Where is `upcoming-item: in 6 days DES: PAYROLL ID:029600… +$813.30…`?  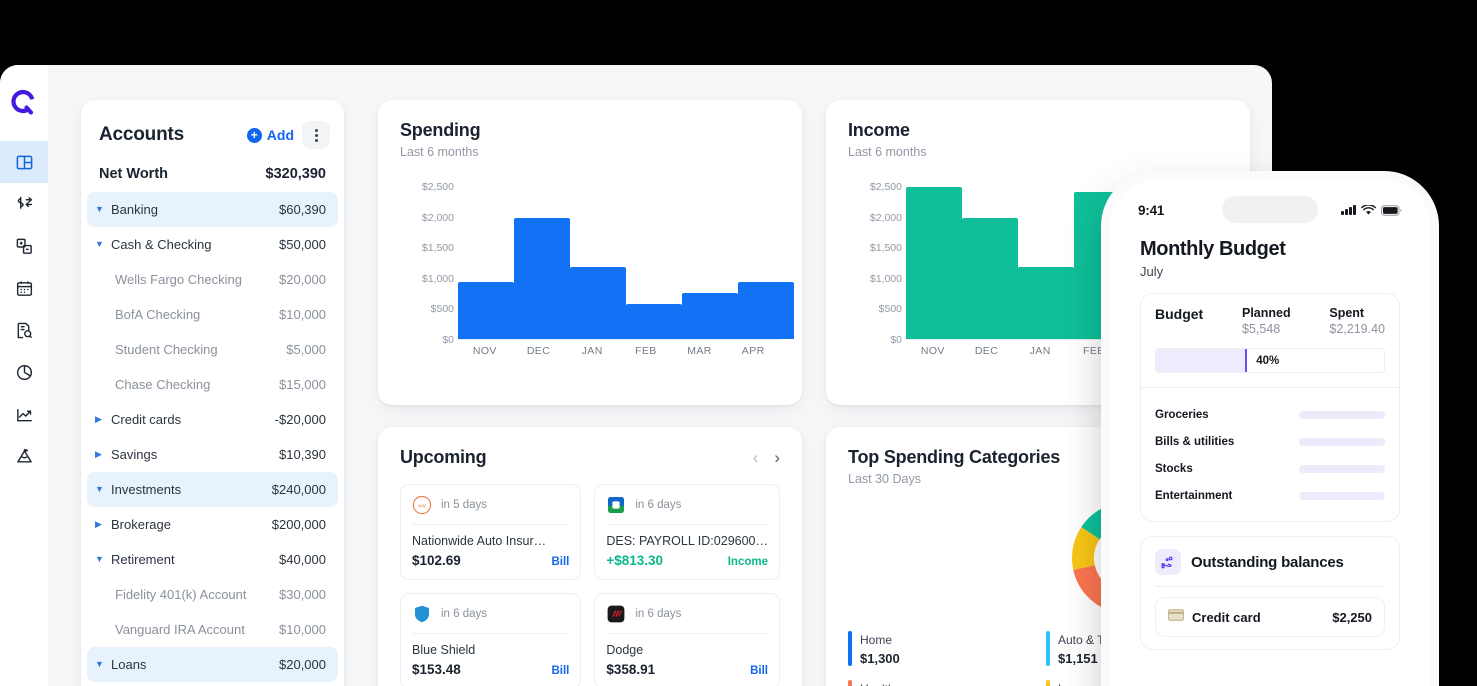
upcoming-item: in 6 days DES: PAYROLL ID:029600… +$813.30… is located at coordinates (687, 532).